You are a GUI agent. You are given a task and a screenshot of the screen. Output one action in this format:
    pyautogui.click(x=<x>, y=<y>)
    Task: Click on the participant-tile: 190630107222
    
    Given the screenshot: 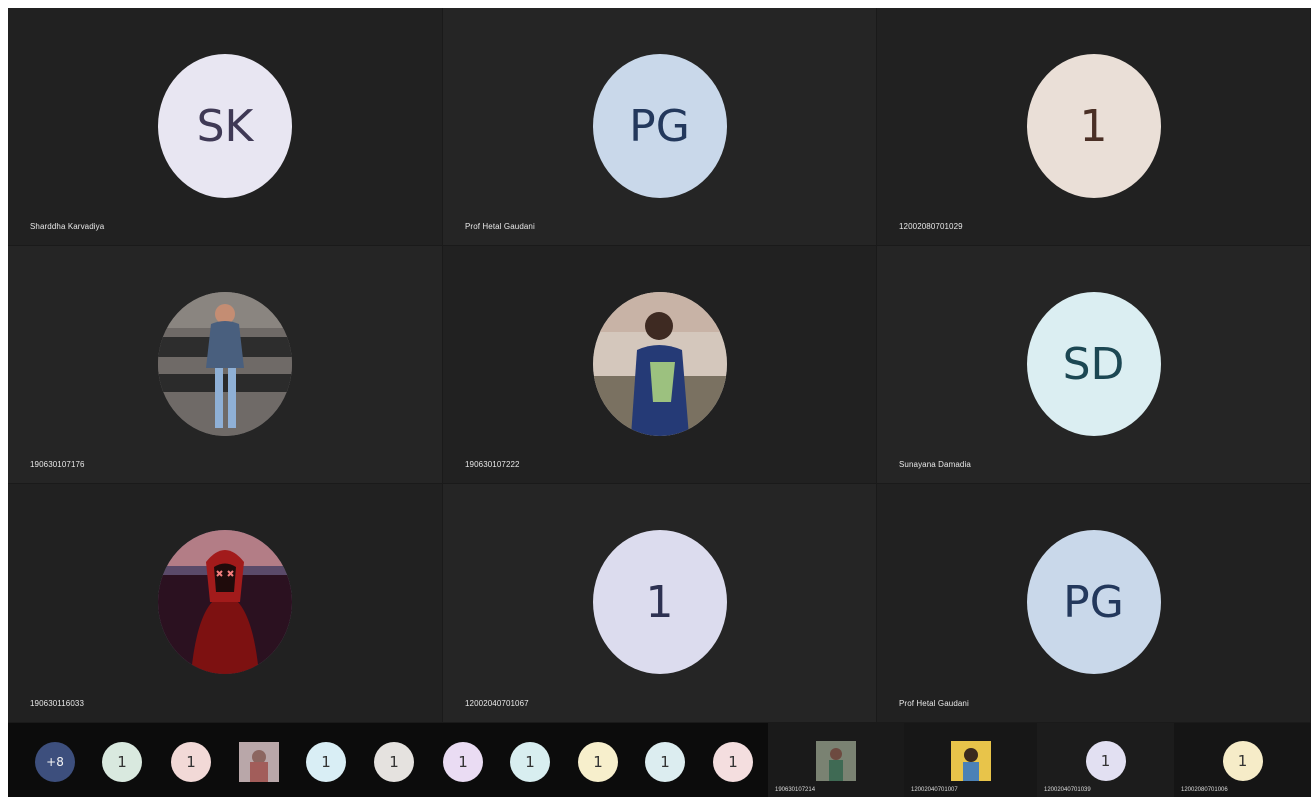 What is the action you would take?
    pyautogui.click(x=660, y=365)
    